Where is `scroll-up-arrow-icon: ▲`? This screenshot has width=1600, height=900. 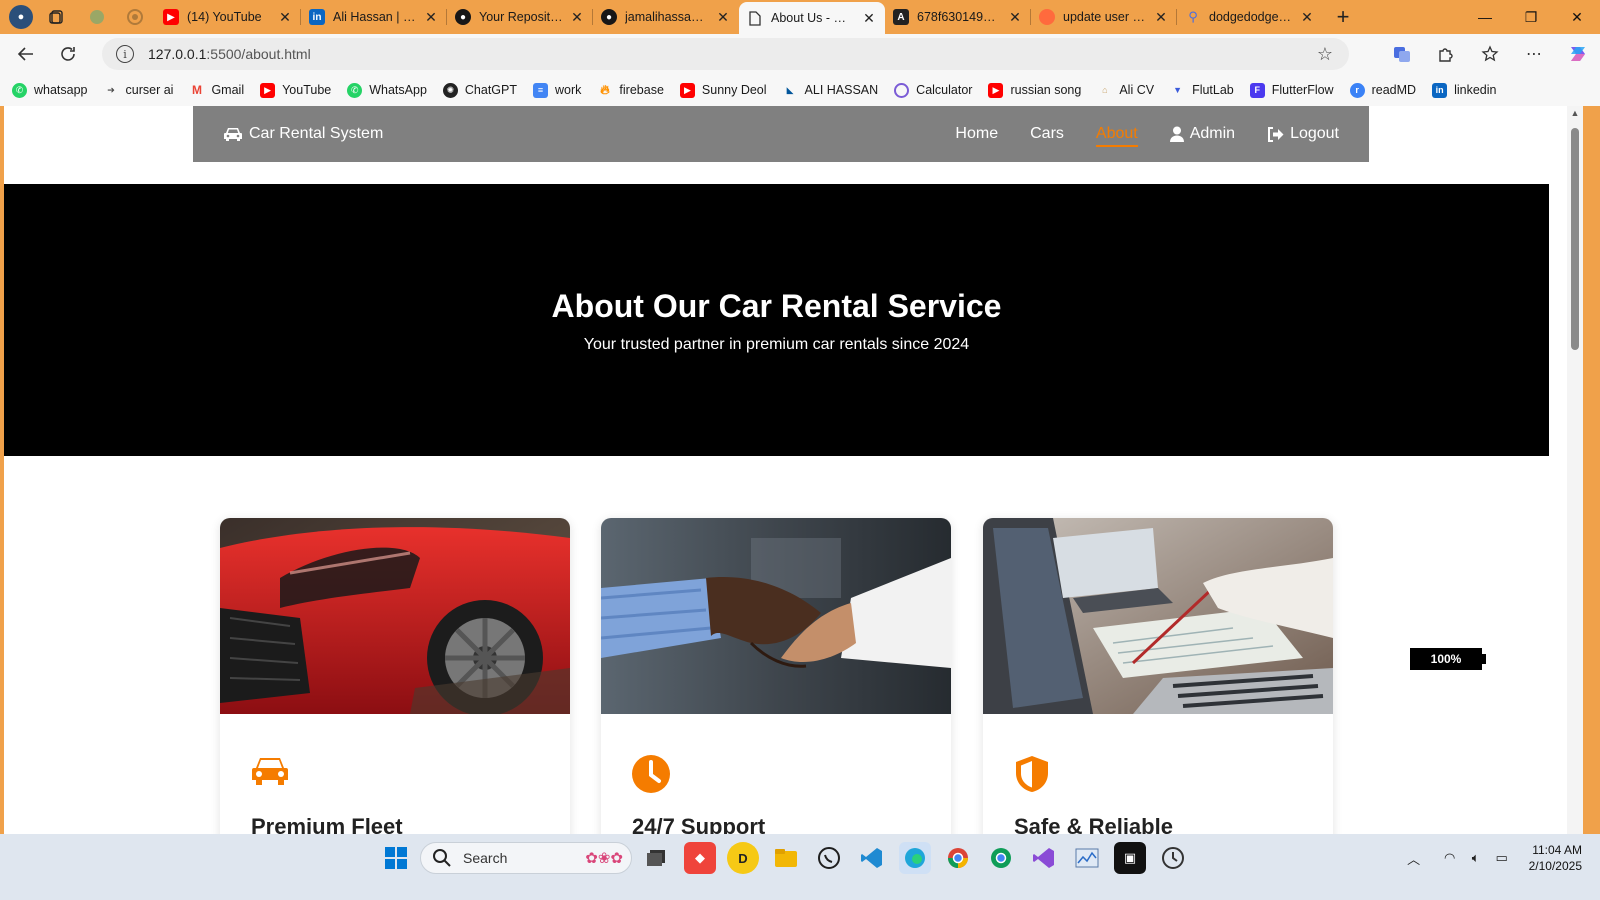
scroll-up-arrow-icon: ▲ is located at coordinates (1575, 115).